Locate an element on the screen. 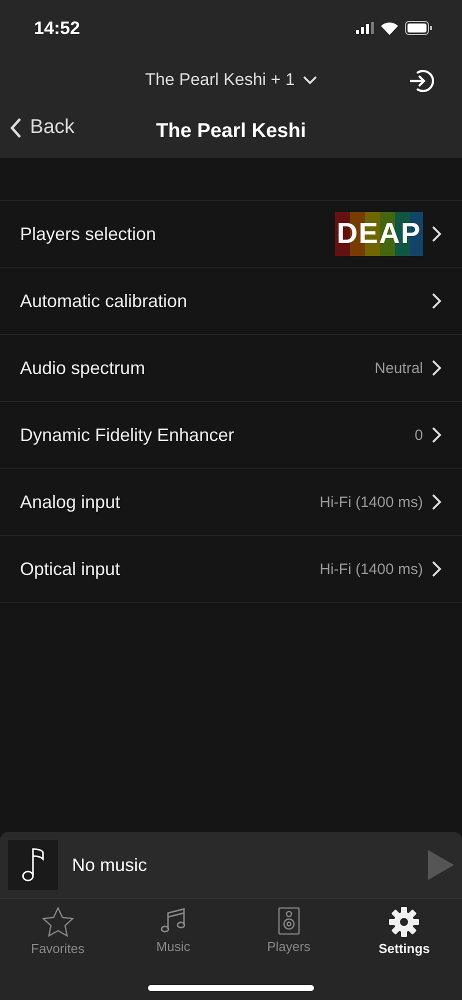 This screenshot has height=1000, width=462. status-time: 14:52 is located at coordinates (57, 28).